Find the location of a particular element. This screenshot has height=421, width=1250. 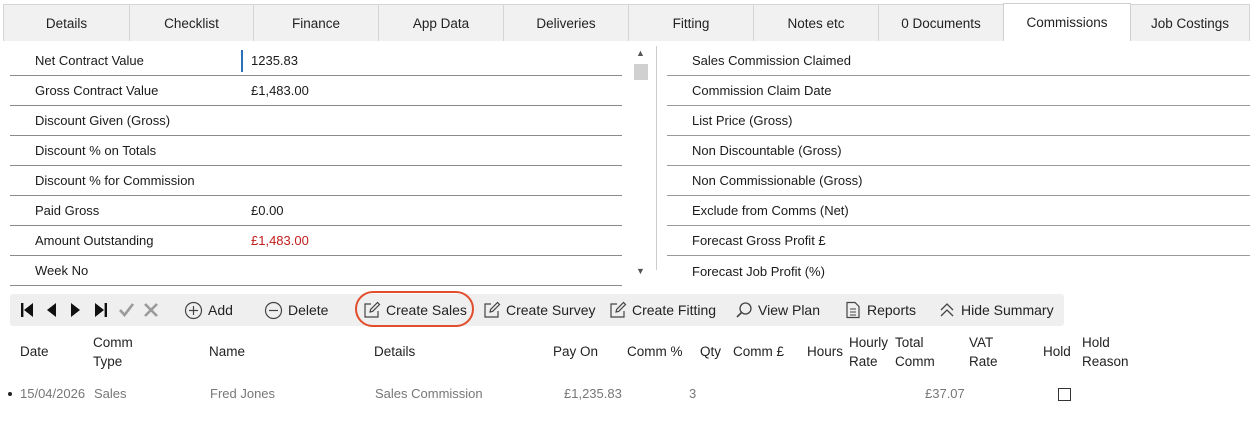

header-total-comm: Total Comm is located at coordinates (915, 352).